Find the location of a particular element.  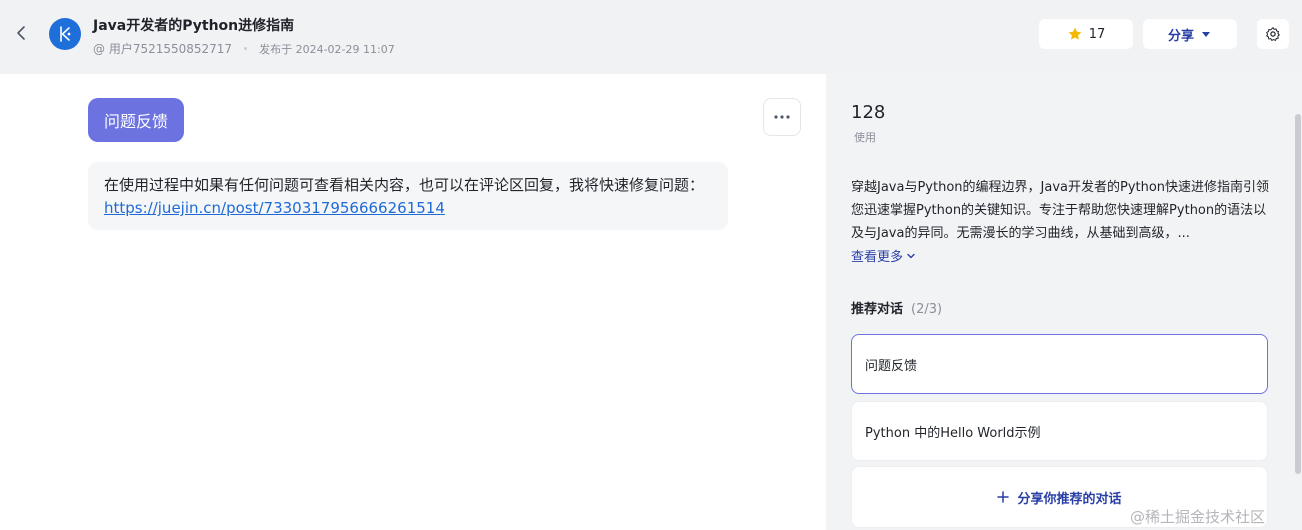

uses-count: 128 is located at coordinates (868, 112).